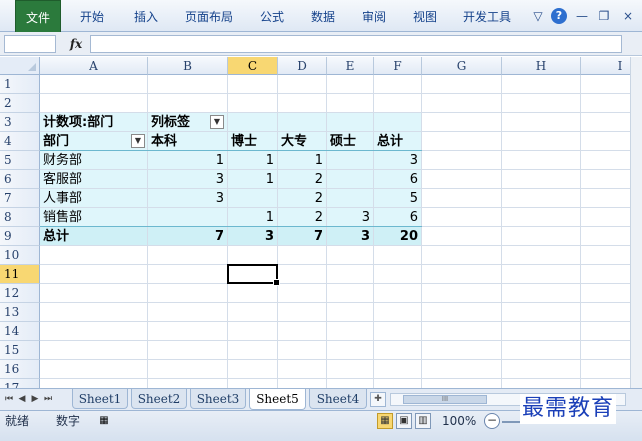 The width and height of the screenshot is (642, 441). Describe the element at coordinates (217, 122) in the screenshot. I see `column-labels-dropdown-icon: ▼` at that location.